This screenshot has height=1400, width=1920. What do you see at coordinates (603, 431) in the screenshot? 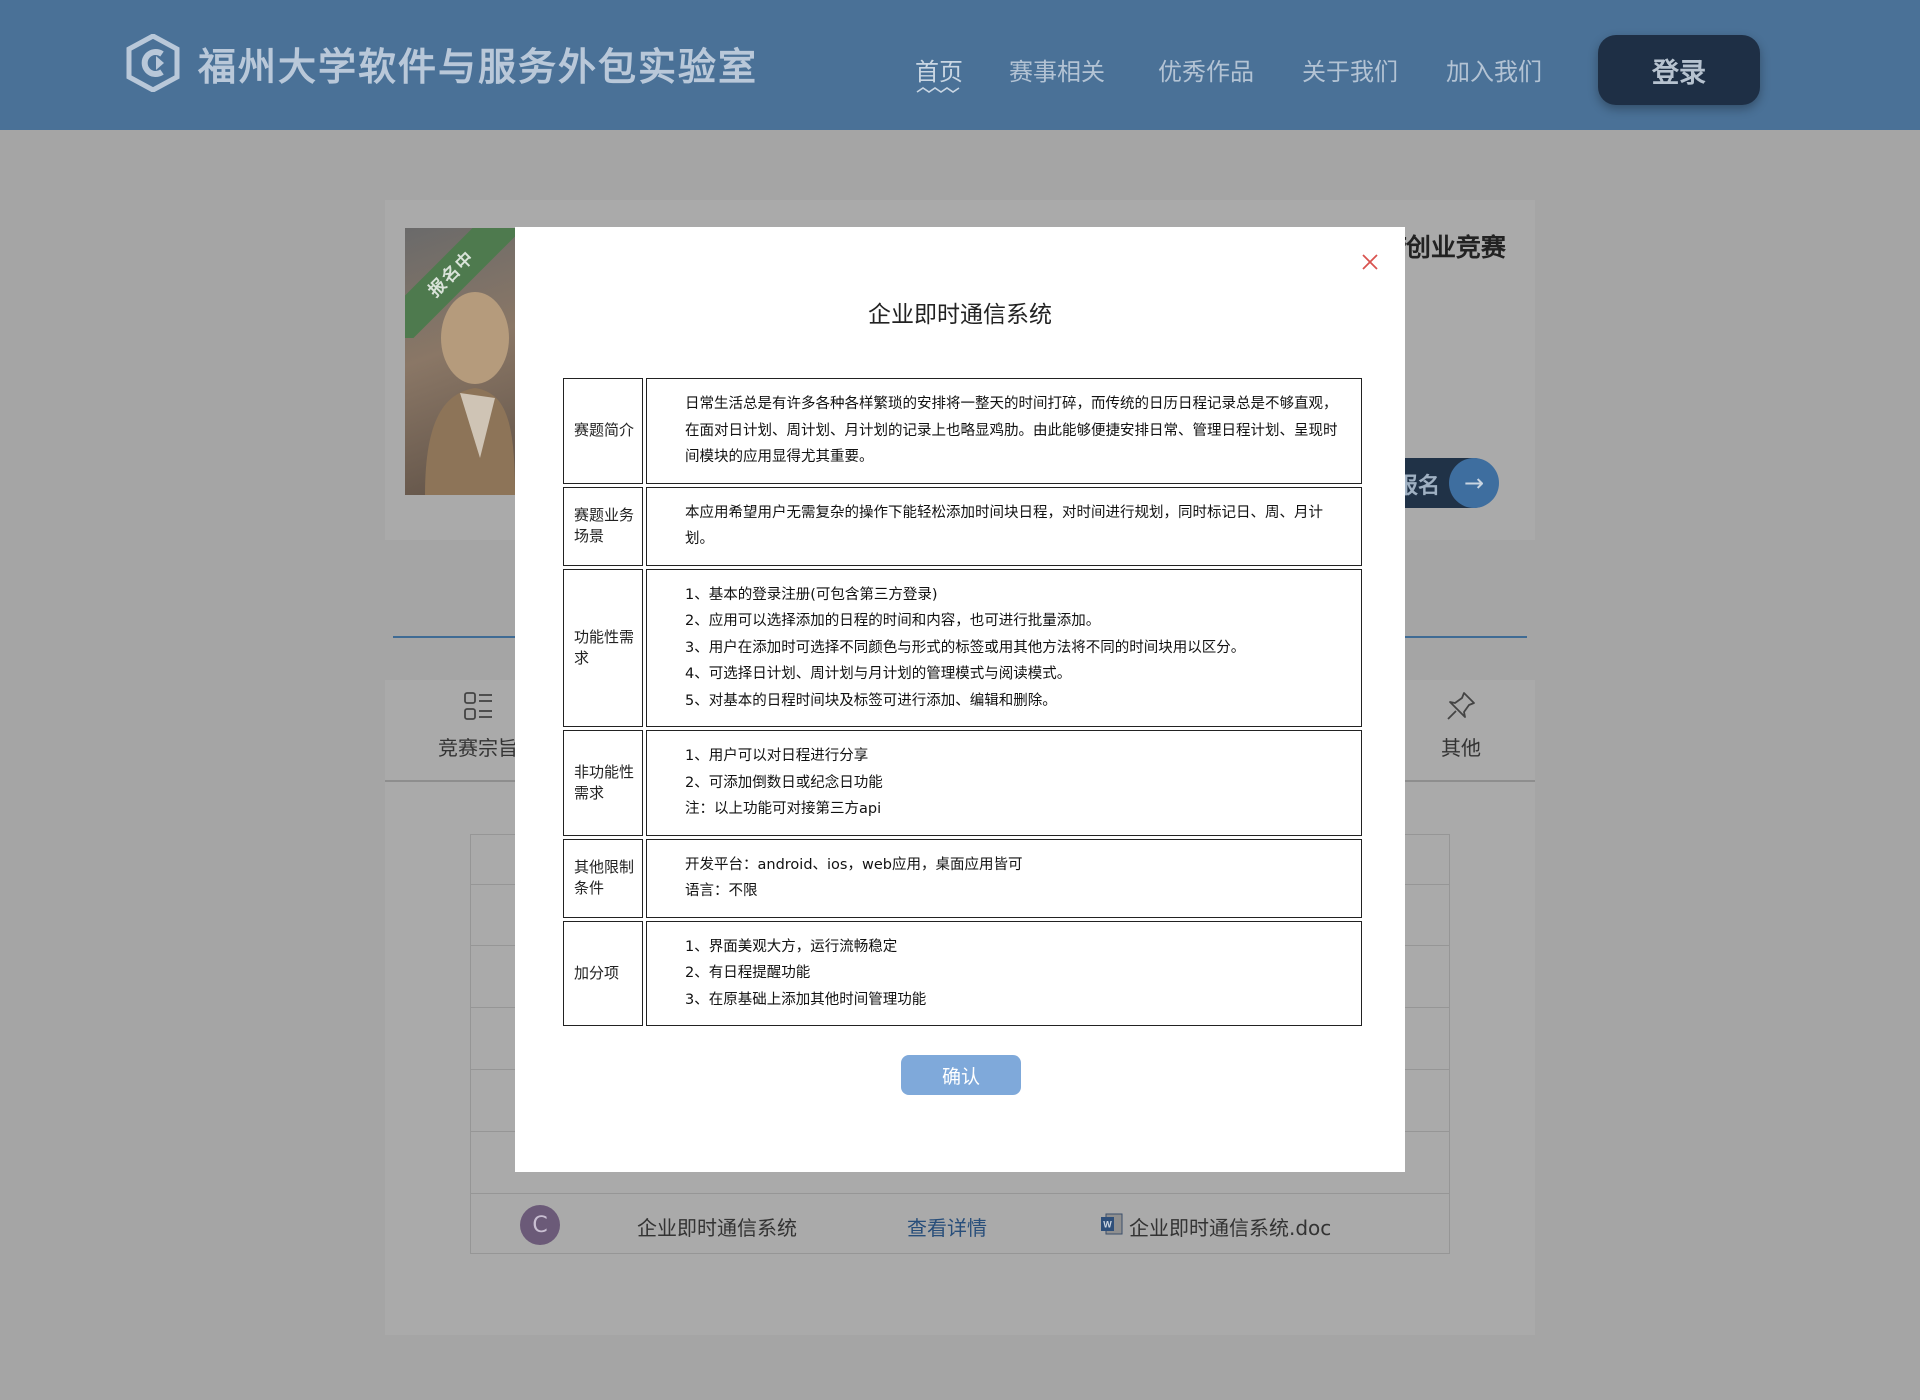
I see `row-label: 赛题简介` at bounding box center [603, 431].